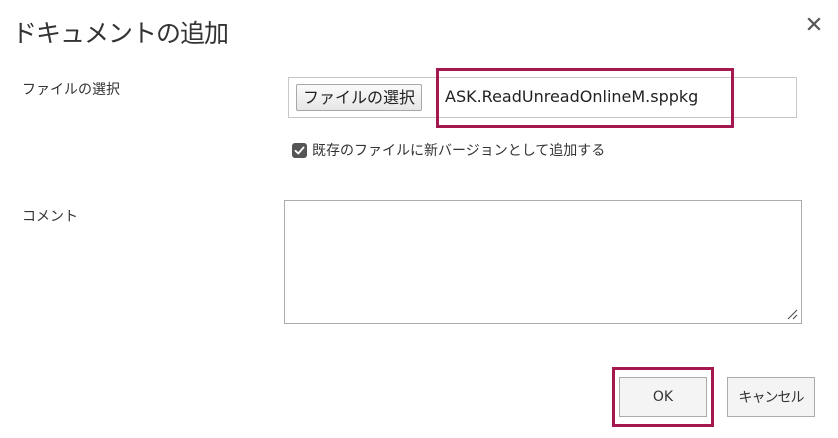 The height and width of the screenshot is (438, 838). I want to click on selected-file-name: ASK.ReadUnreadOnlineM.sppkg, so click(572, 96).